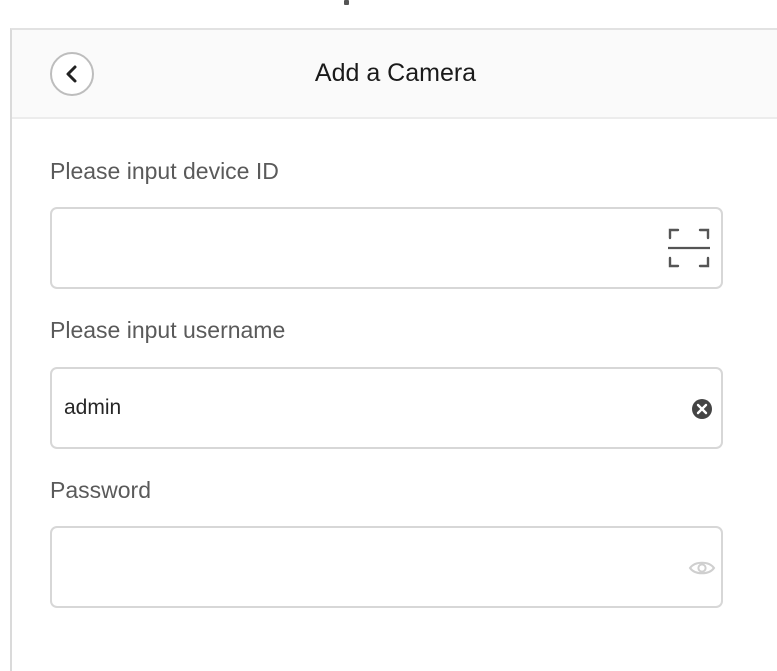  What do you see at coordinates (354, 408) in the screenshot?
I see `username-input` at bounding box center [354, 408].